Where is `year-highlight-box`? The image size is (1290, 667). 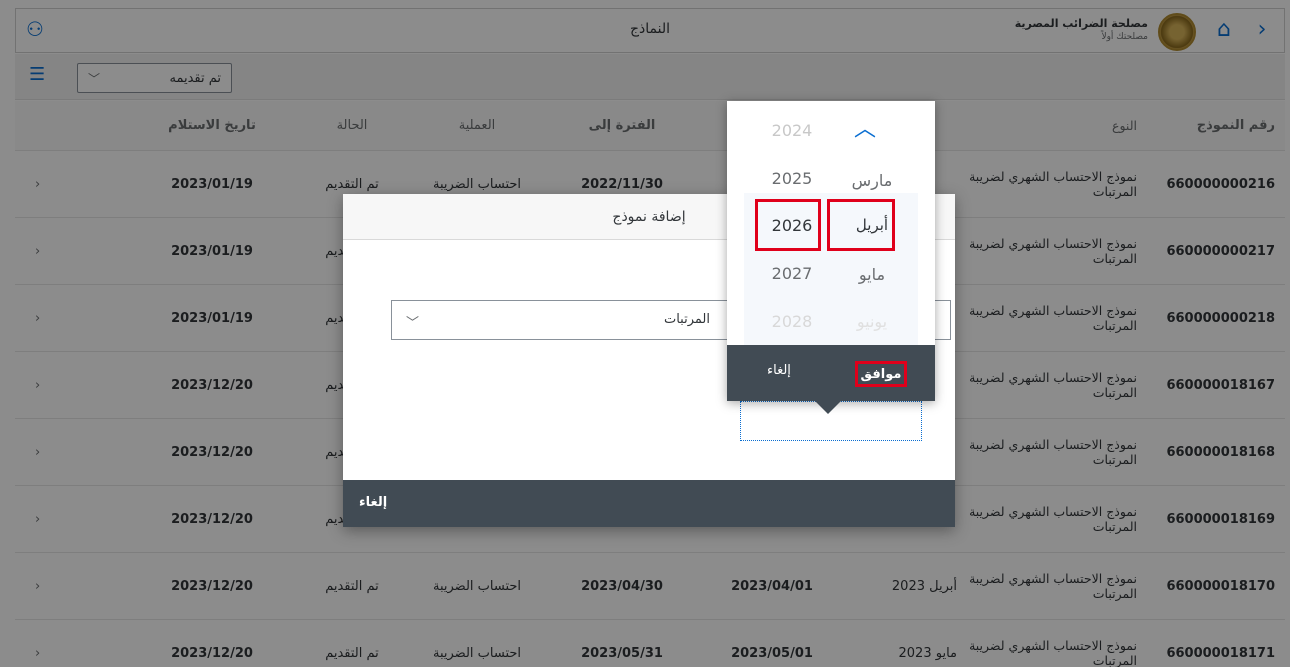 year-highlight-box is located at coordinates (788, 225).